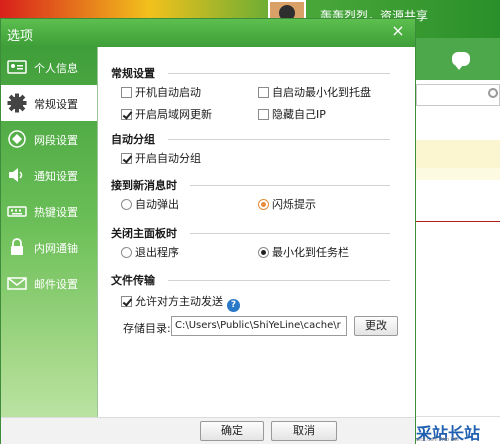 The height and width of the screenshot is (444, 500). What do you see at coordinates (376, 326) in the screenshot?
I see `change-dir-button: 更改` at bounding box center [376, 326].